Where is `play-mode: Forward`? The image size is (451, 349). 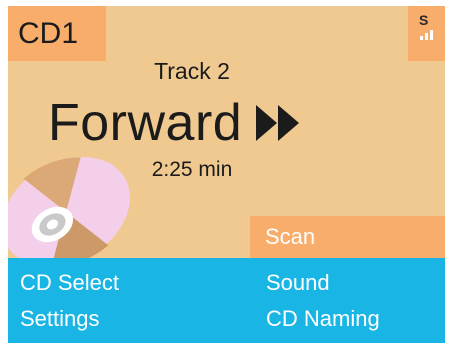
play-mode: Forward is located at coordinates (175, 123).